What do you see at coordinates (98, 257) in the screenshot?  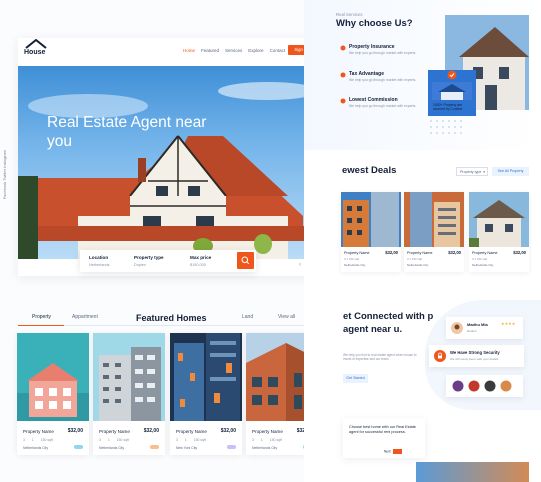 I see `location-label: Location` at bounding box center [98, 257].